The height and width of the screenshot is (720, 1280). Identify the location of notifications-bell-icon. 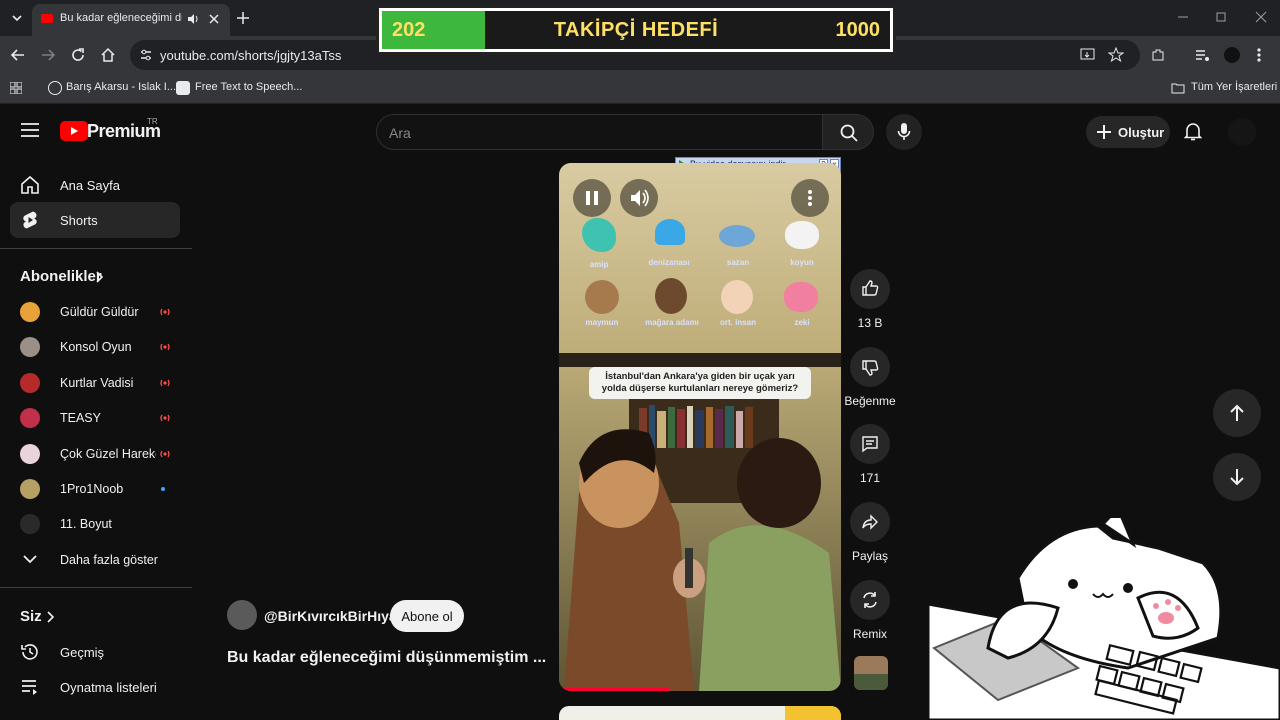
(1193, 131).